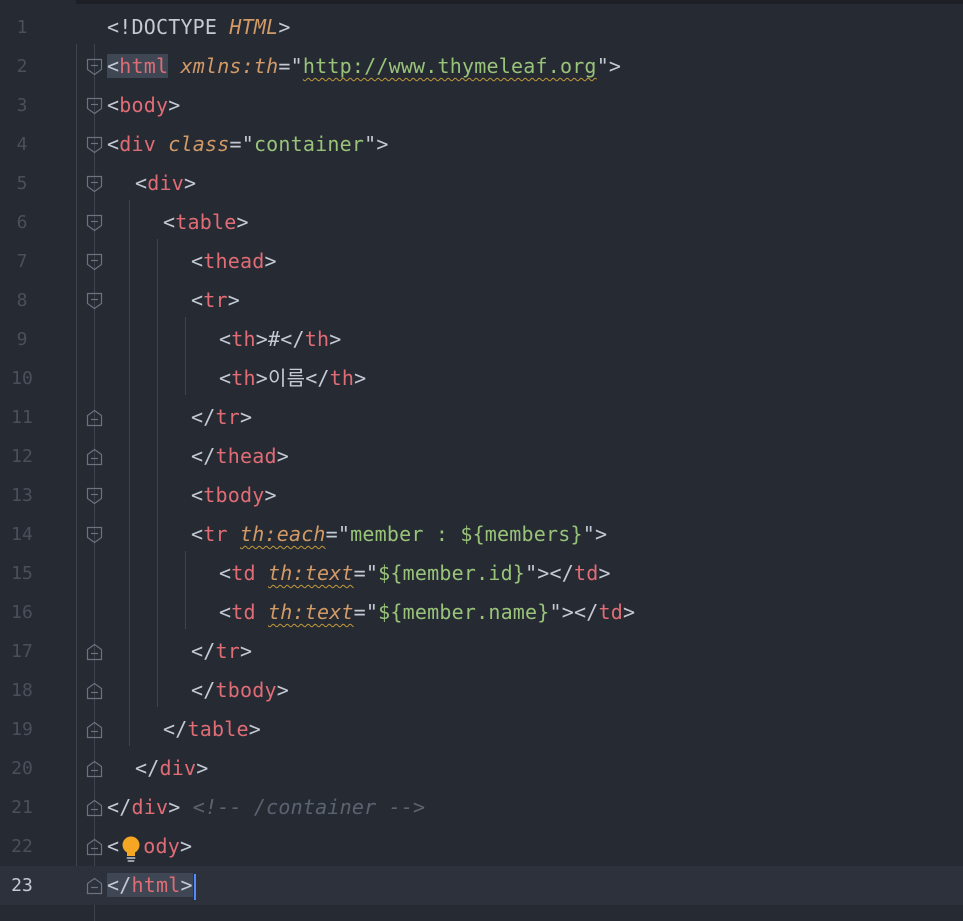 The width and height of the screenshot is (963, 921). What do you see at coordinates (481, 807) in the screenshot?
I see `code-line-21: 21 </div> <!-- /container -->` at bounding box center [481, 807].